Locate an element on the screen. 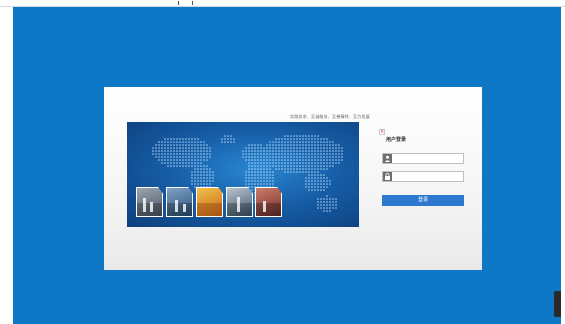 The image size is (565, 324). username-input is located at coordinates (428, 158).